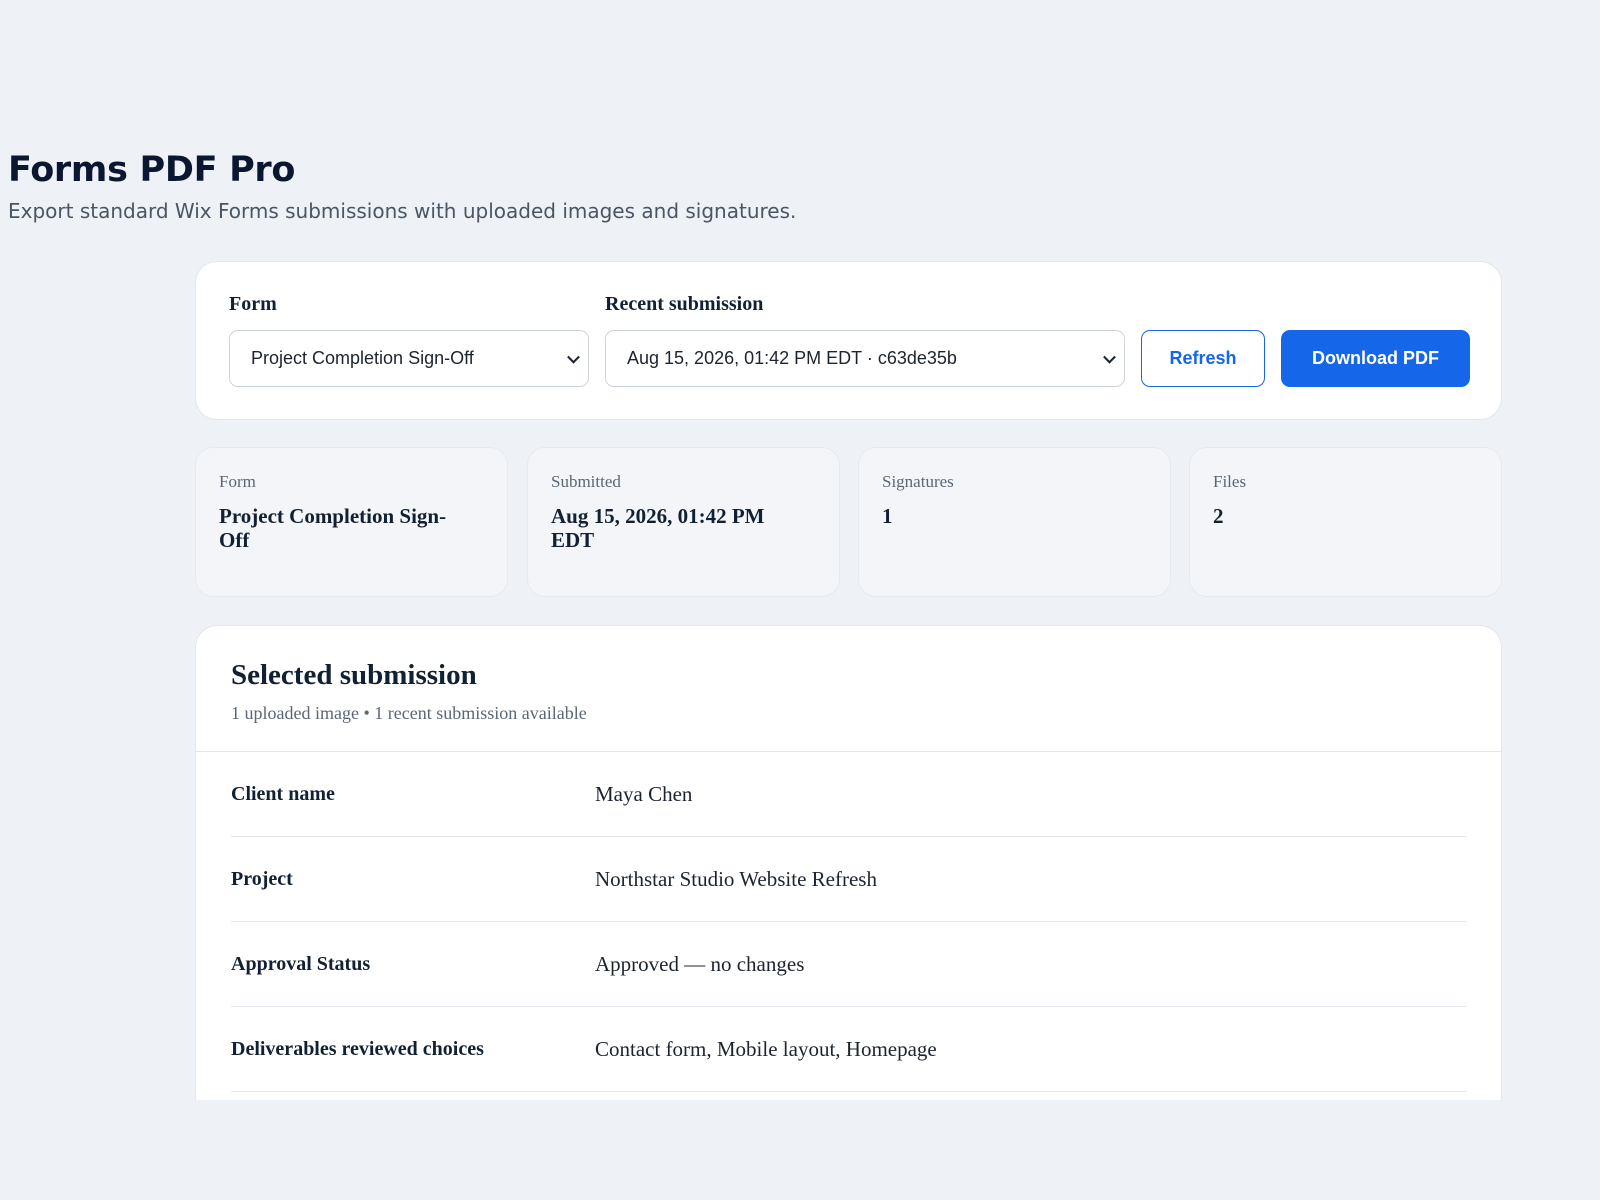 This screenshot has width=1600, height=1200. Describe the element at coordinates (792, 358) in the screenshot. I see `submission-select-value: Aug 15, 2026, 01:42 PM EDT · c63de35b` at that location.